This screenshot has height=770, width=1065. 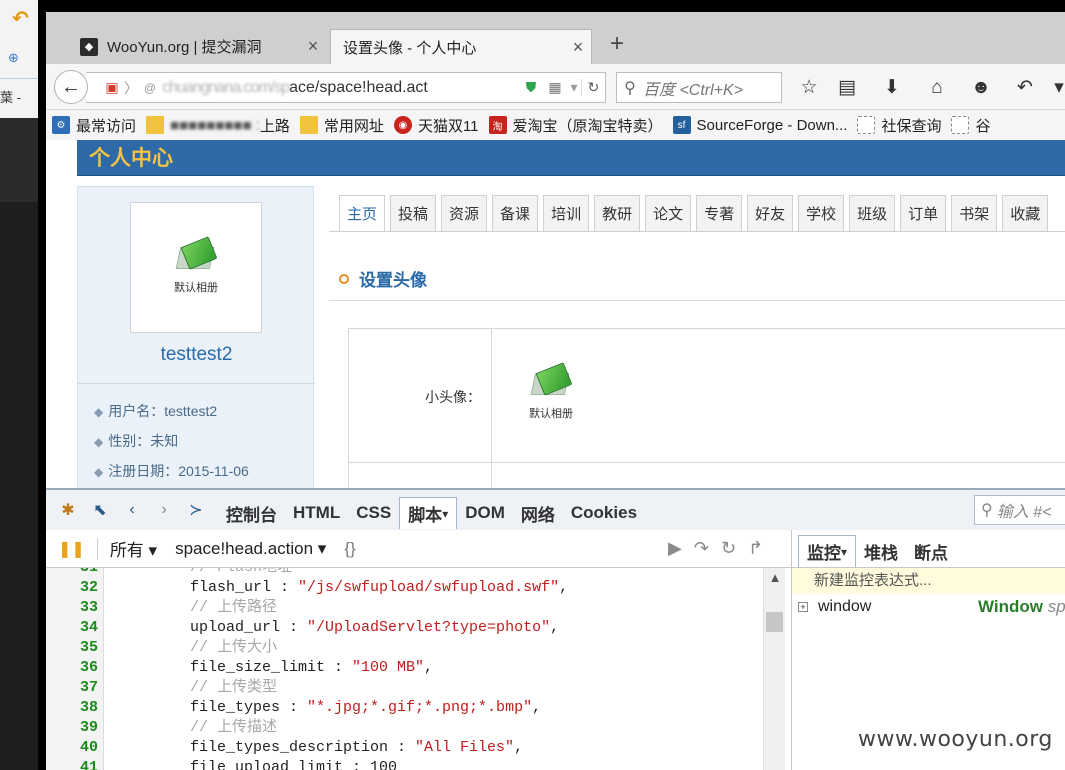 What do you see at coordinates (198, 46) in the screenshot?
I see `tab-wooyun: ◆ WooYun.org | 提交漏洞 ×` at bounding box center [198, 46].